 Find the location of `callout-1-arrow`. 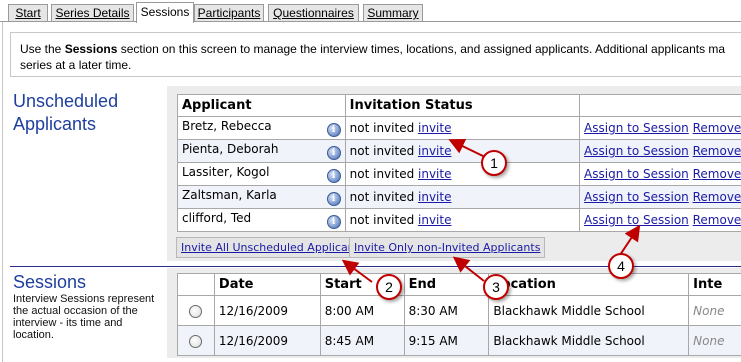

callout-1-arrow is located at coordinates (468, 149).